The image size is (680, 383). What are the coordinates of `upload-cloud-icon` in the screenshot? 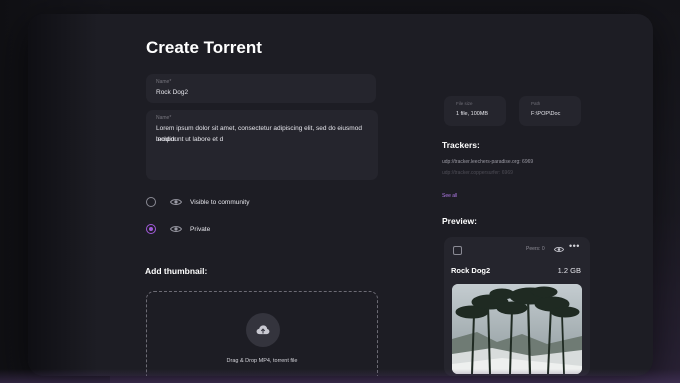 It's located at (263, 330).